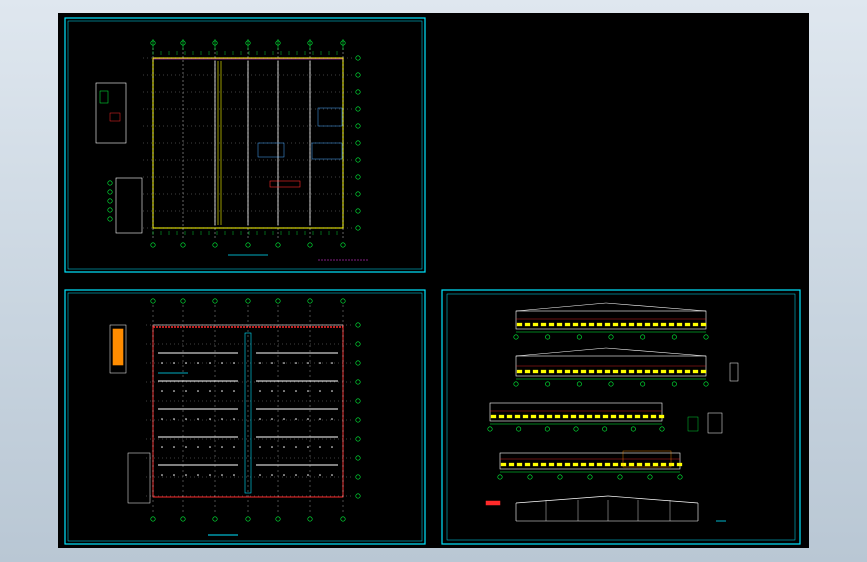 Image resolution: width=867 pixels, height=562 pixels. What do you see at coordinates (139, 478) in the screenshot?
I see `side-detail` at bounding box center [139, 478].